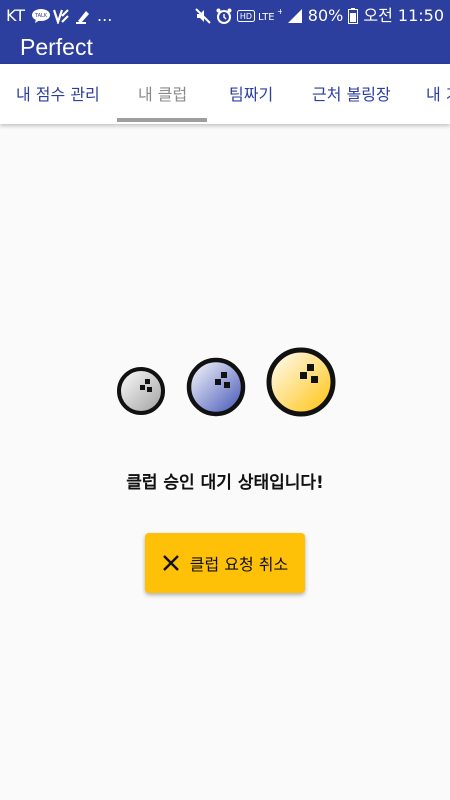 This screenshot has height=800, width=450. I want to click on tab-team-making: 팀짜기, so click(251, 94).